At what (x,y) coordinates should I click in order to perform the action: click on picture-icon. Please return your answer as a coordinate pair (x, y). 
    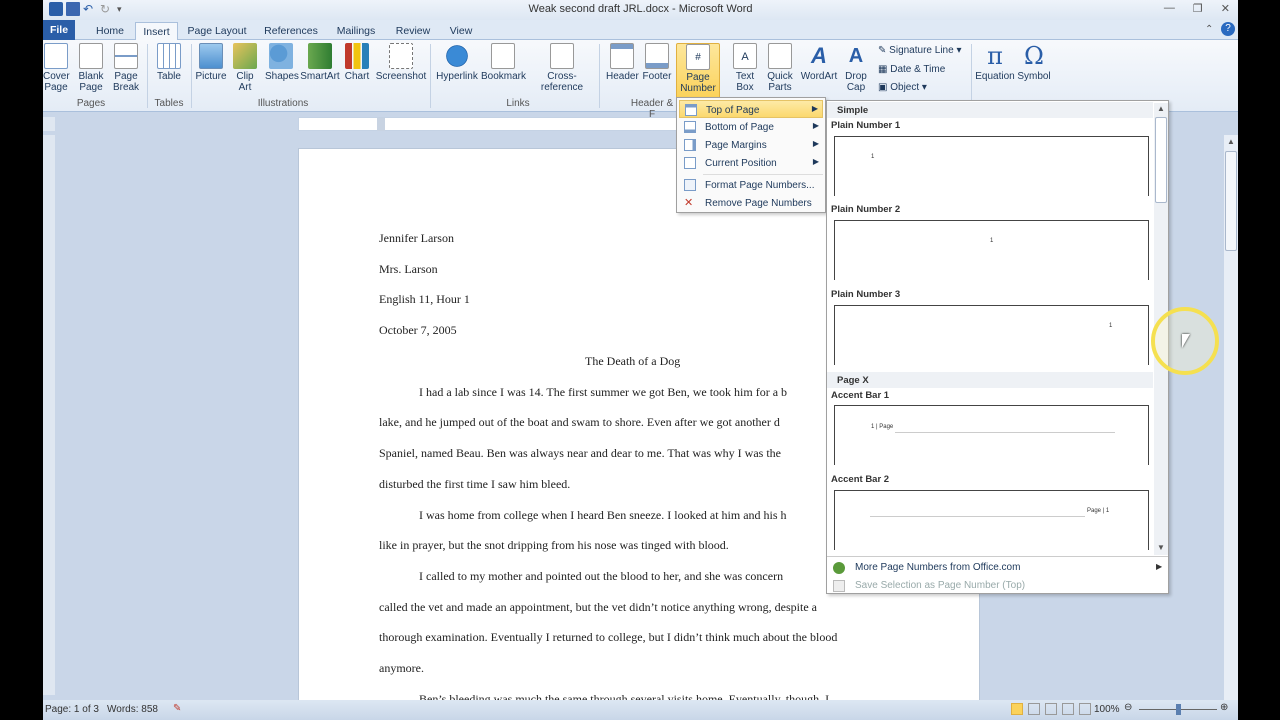
    Looking at the image, I should click on (211, 56).